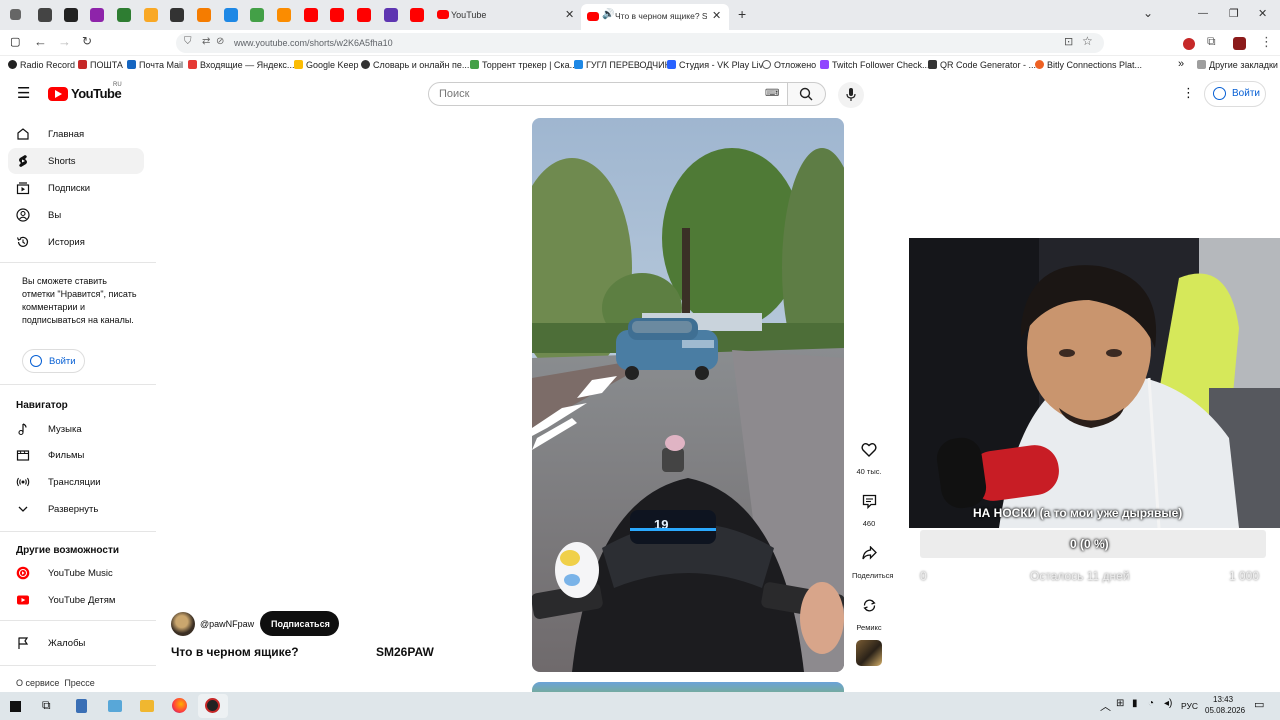 This screenshot has height=720, width=1280. I want to click on short-title: Что в черном ящике?, so click(235, 652).